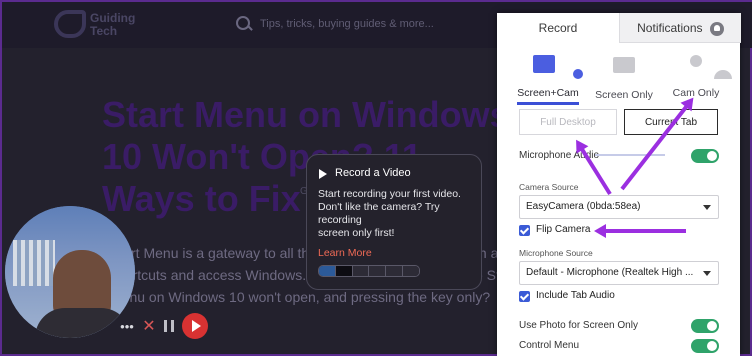 This screenshot has width=752, height=356. Describe the element at coordinates (524, 296) in the screenshot. I see `include-tab-audio-checkbox` at that location.